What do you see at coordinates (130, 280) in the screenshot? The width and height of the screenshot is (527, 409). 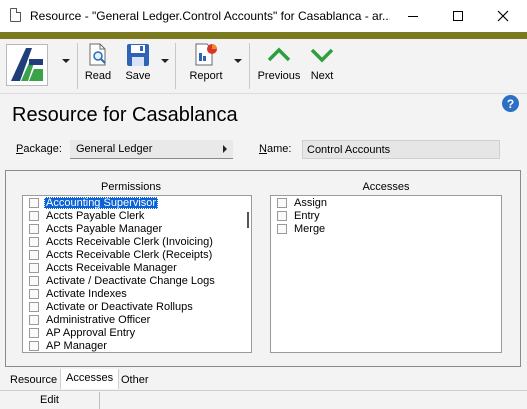 I see `permission-item-label: Activate / Deactivate Change Logs` at bounding box center [130, 280].